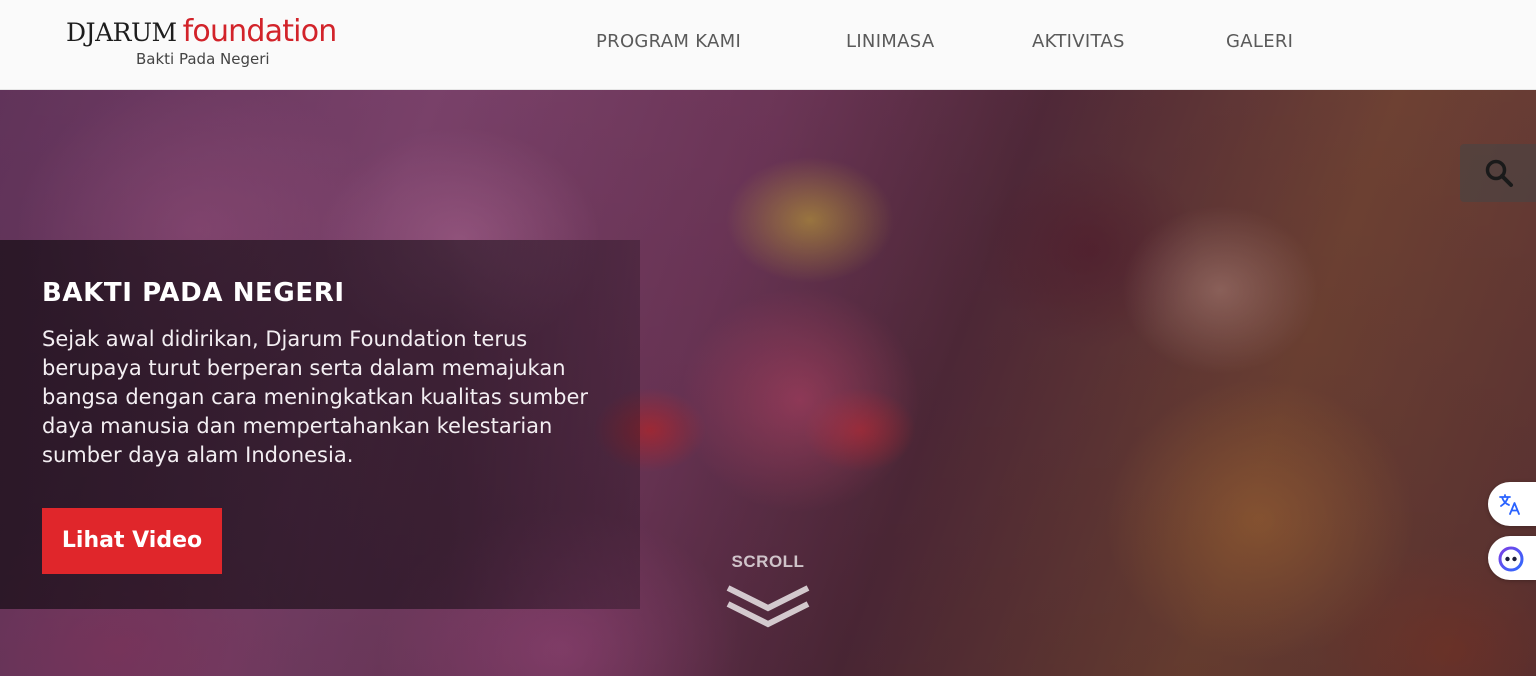 This screenshot has height=676, width=1536. I want to click on nav-item-program-kami: PROGRAM KAMI, so click(668, 41).